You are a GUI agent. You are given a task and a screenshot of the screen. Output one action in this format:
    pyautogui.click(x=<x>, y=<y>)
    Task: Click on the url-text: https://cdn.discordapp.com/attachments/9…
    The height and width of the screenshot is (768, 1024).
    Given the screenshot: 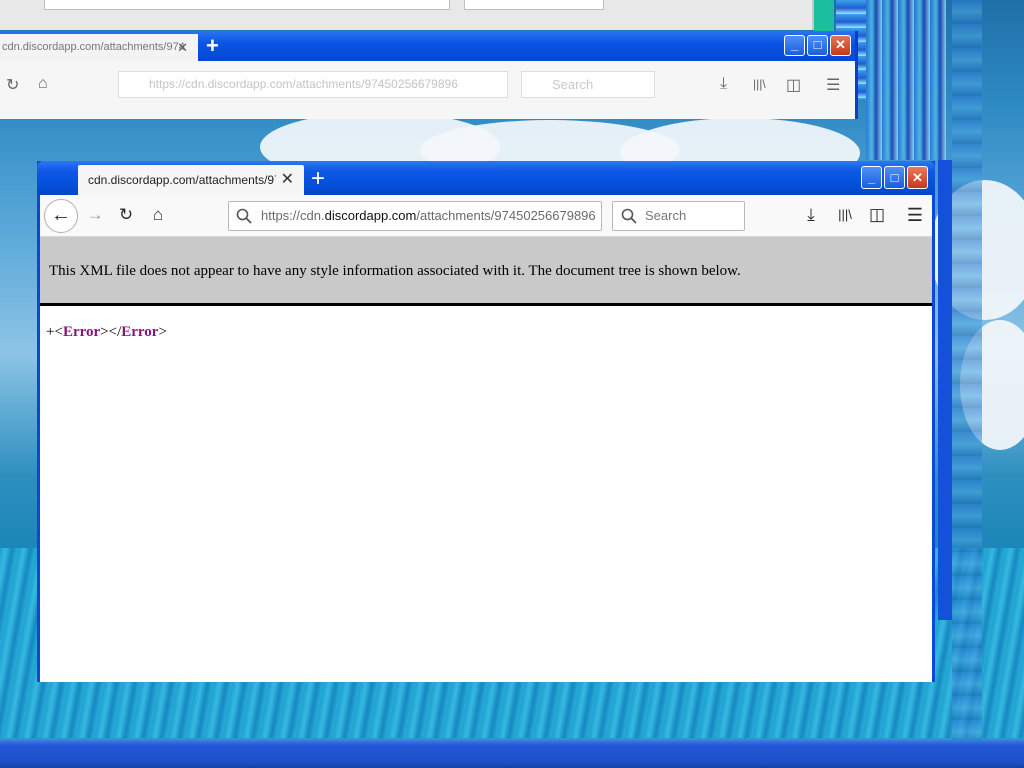 What is the action you would take?
    pyautogui.click(x=430, y=216)
    